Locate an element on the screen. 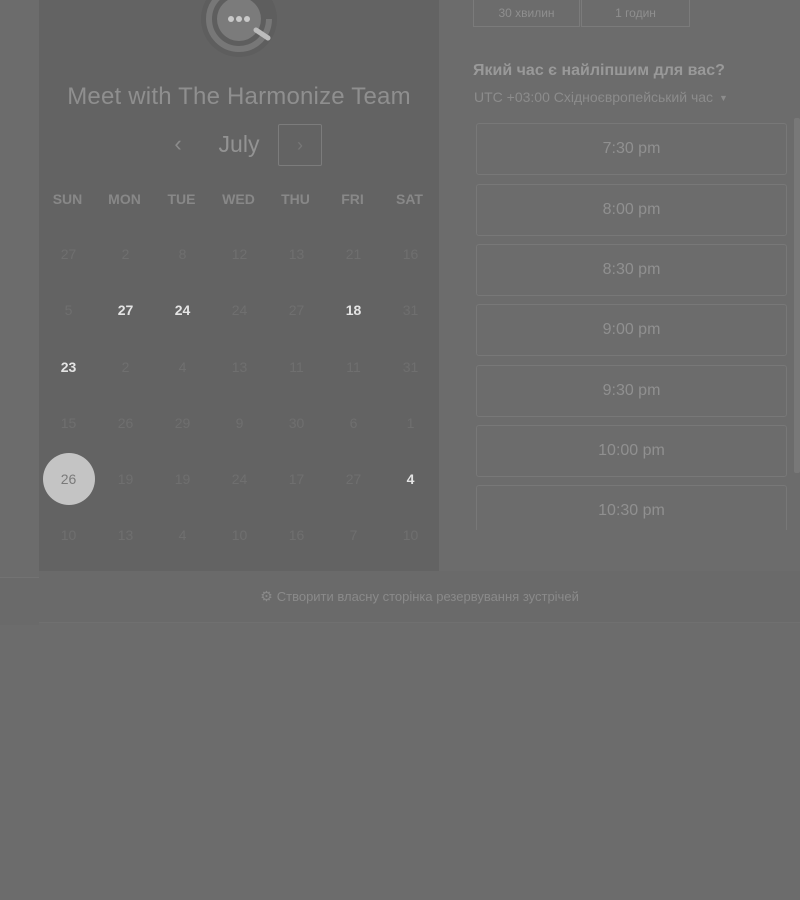 The height and width of the screenshot is (900, 800). duration-option-30: 30 хвилин is located at coordinates (526, 13).